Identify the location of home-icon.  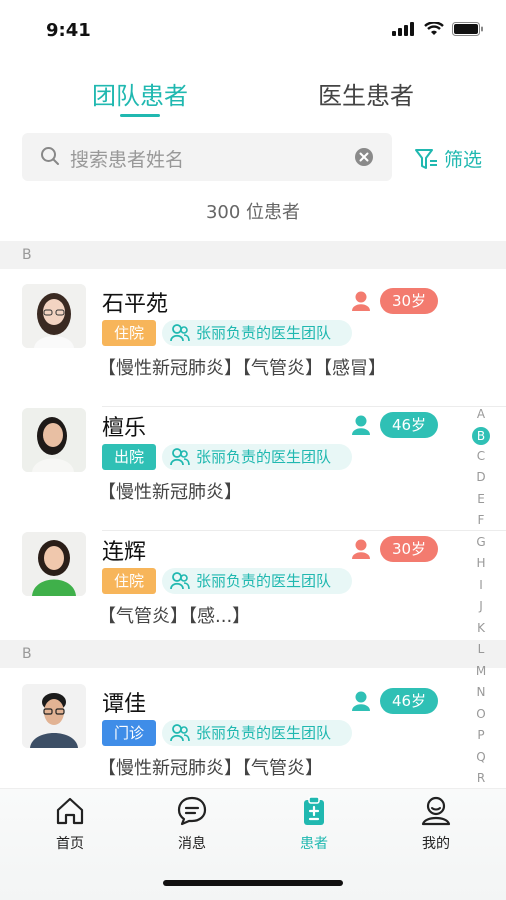
(70, 811).